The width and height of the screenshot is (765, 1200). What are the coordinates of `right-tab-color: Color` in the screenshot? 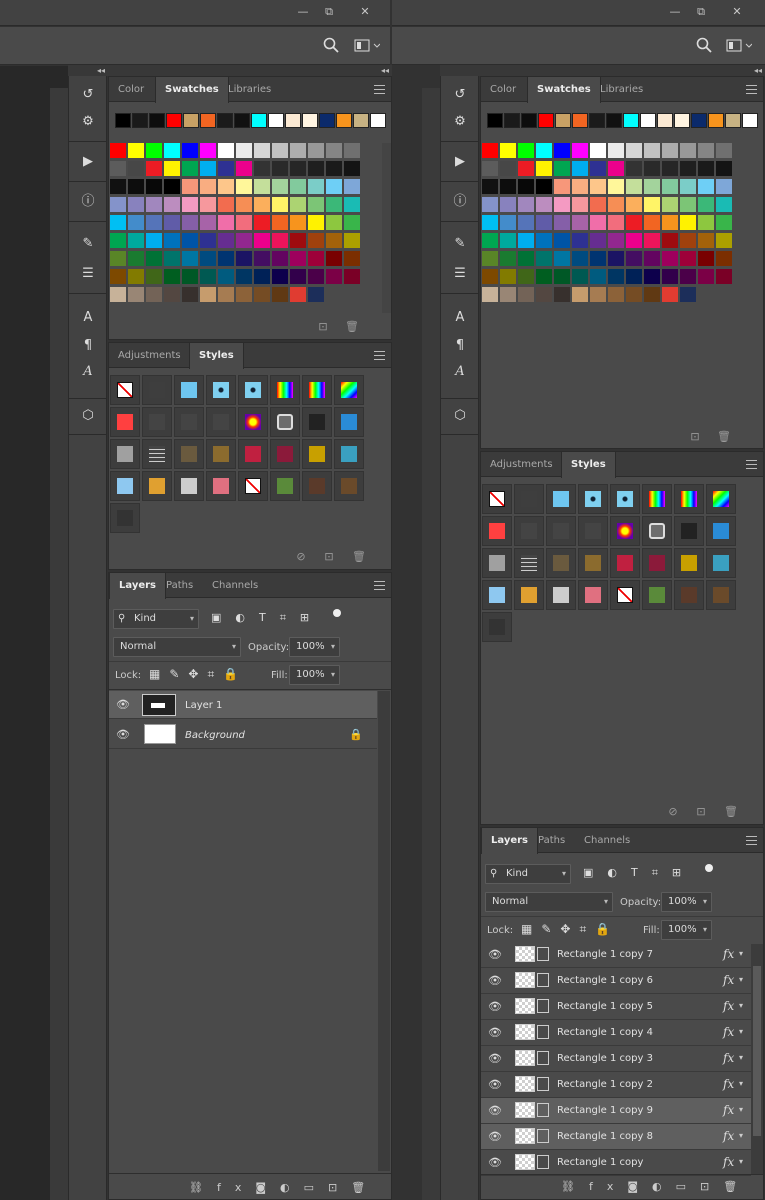 It's located at (503, 89).